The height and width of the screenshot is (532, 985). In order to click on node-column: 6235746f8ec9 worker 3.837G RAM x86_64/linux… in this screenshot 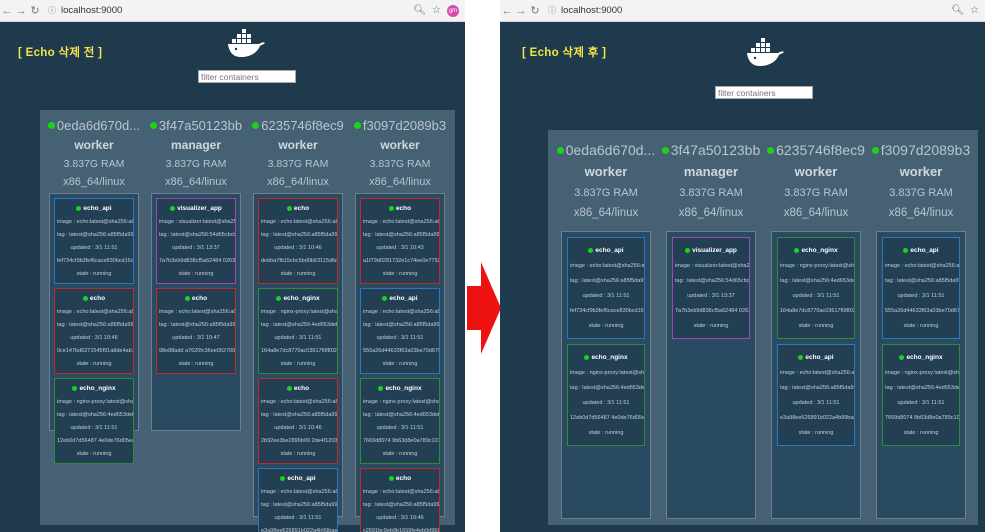, I will do `click(816, 324)`.